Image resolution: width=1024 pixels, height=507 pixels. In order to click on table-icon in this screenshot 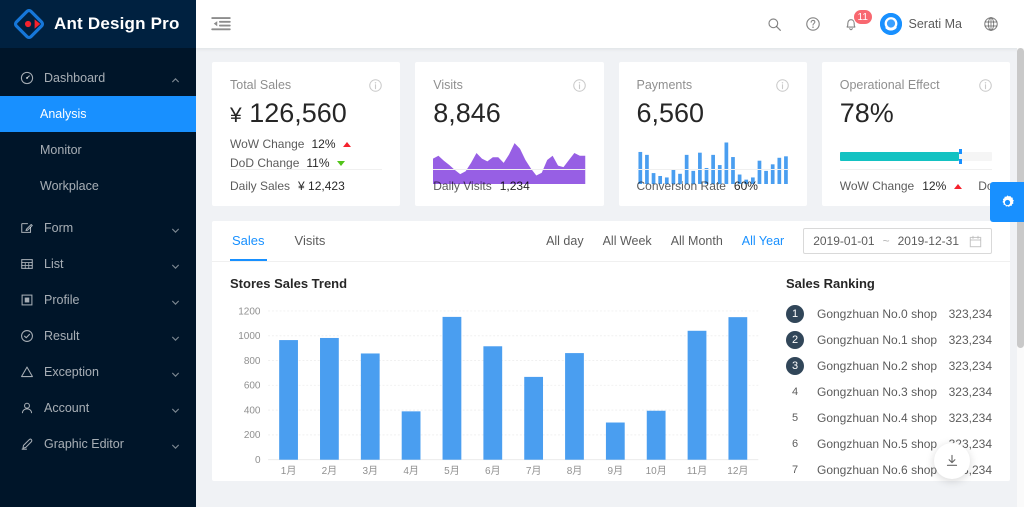, I will do `click(27, 264)`.